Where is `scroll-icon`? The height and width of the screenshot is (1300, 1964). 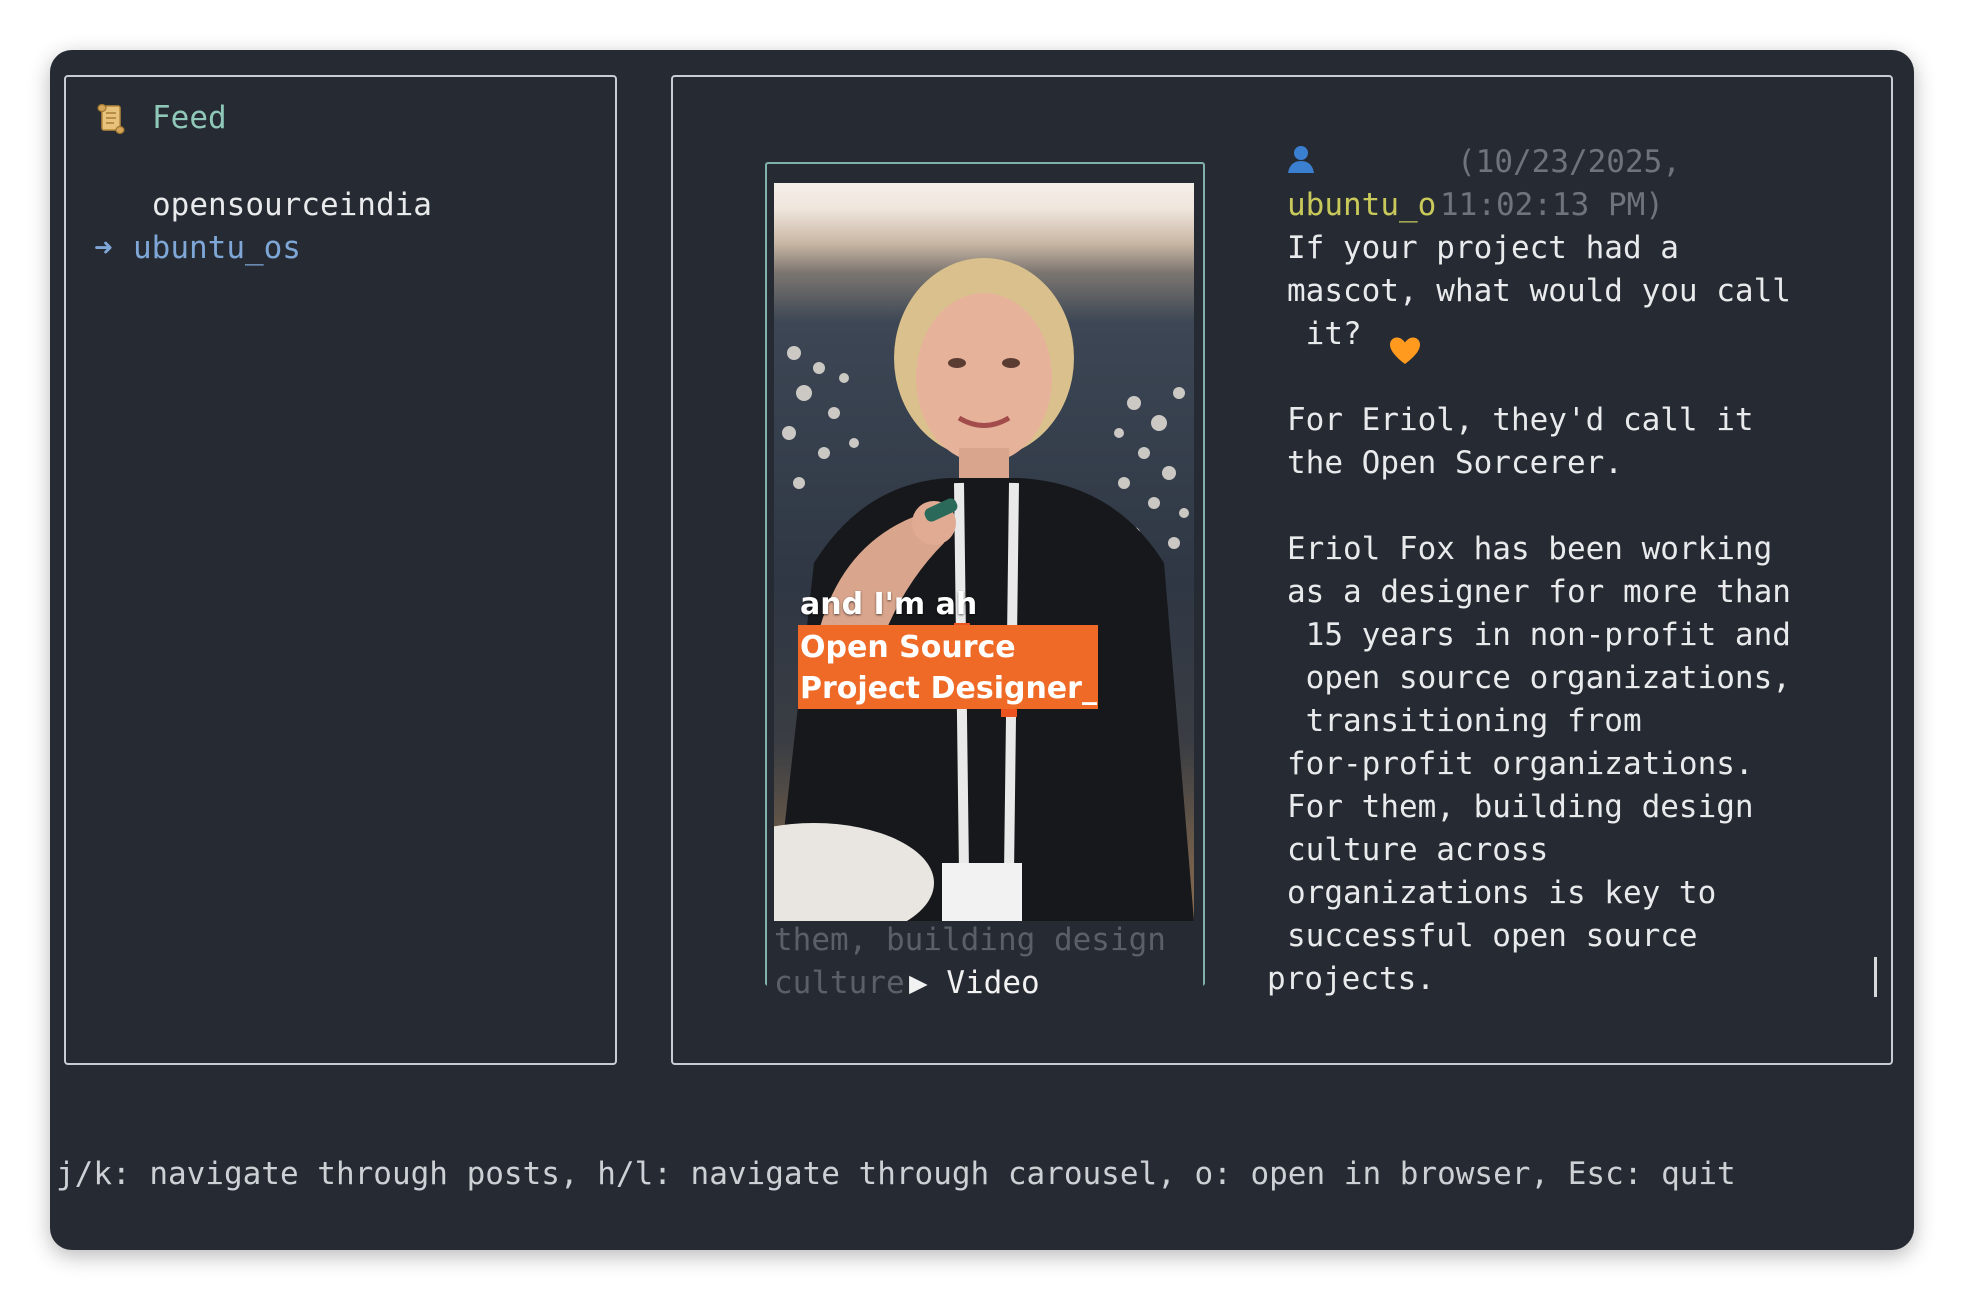 scroll-icon is located at coordinates (111, 119).